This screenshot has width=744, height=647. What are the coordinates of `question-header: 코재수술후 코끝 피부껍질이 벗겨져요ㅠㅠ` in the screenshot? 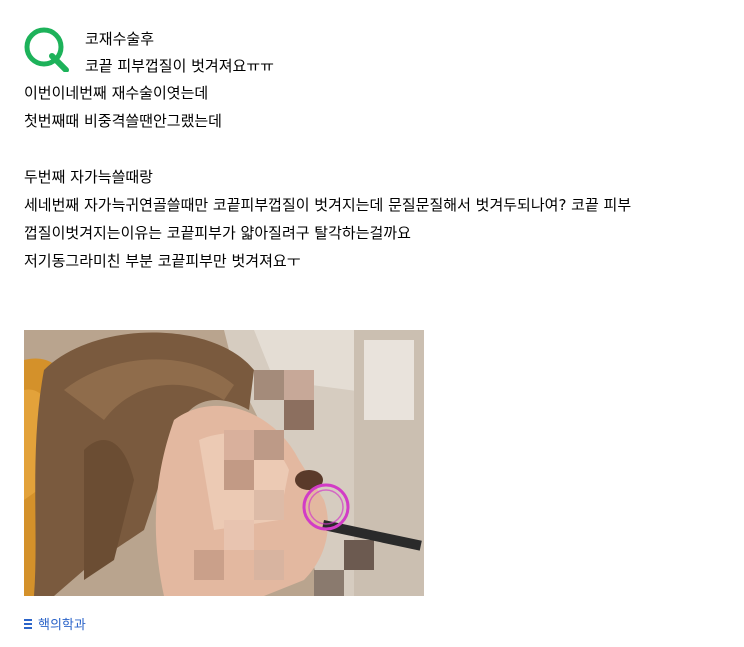 It's located at (179, 53).